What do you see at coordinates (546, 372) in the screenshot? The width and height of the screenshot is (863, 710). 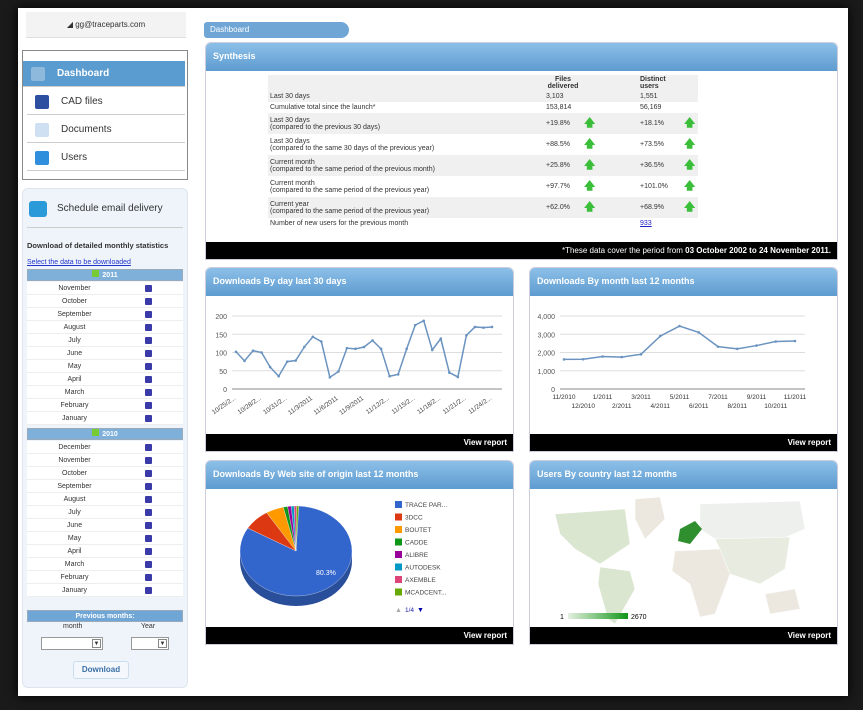 I see `y-tick-label: 1,000` at bounding box center [546, 372].